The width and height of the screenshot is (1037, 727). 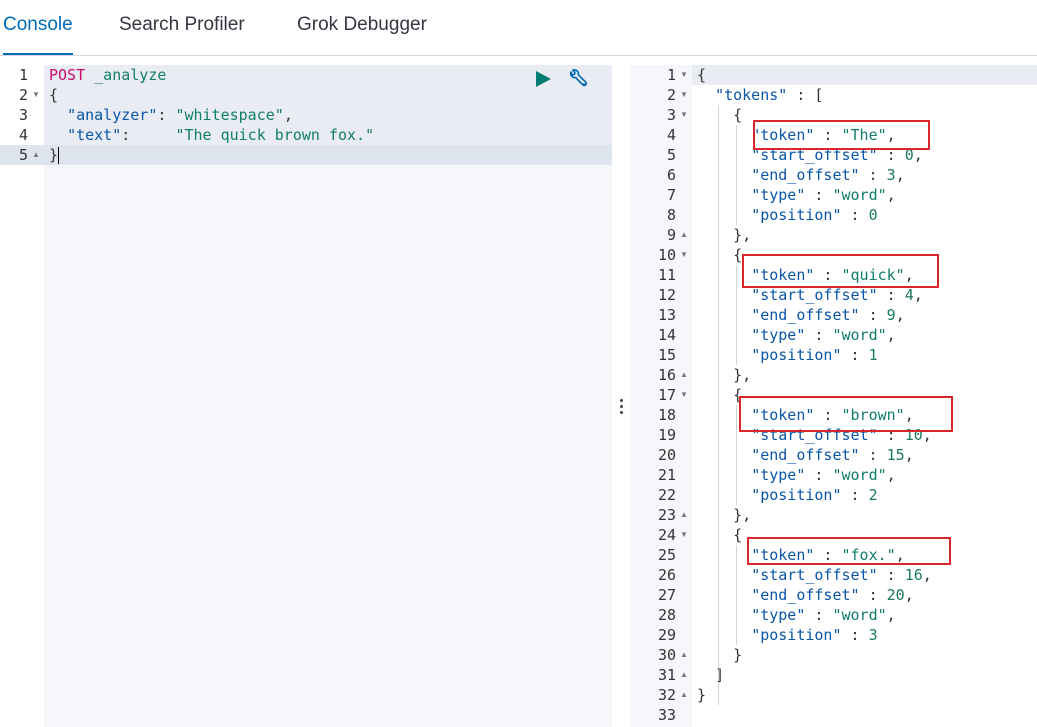 What do you see at coordinates (229, 115) in the screenshot?
I see `analyzer-value: "whitespace"` at bounding box center [229, 115].